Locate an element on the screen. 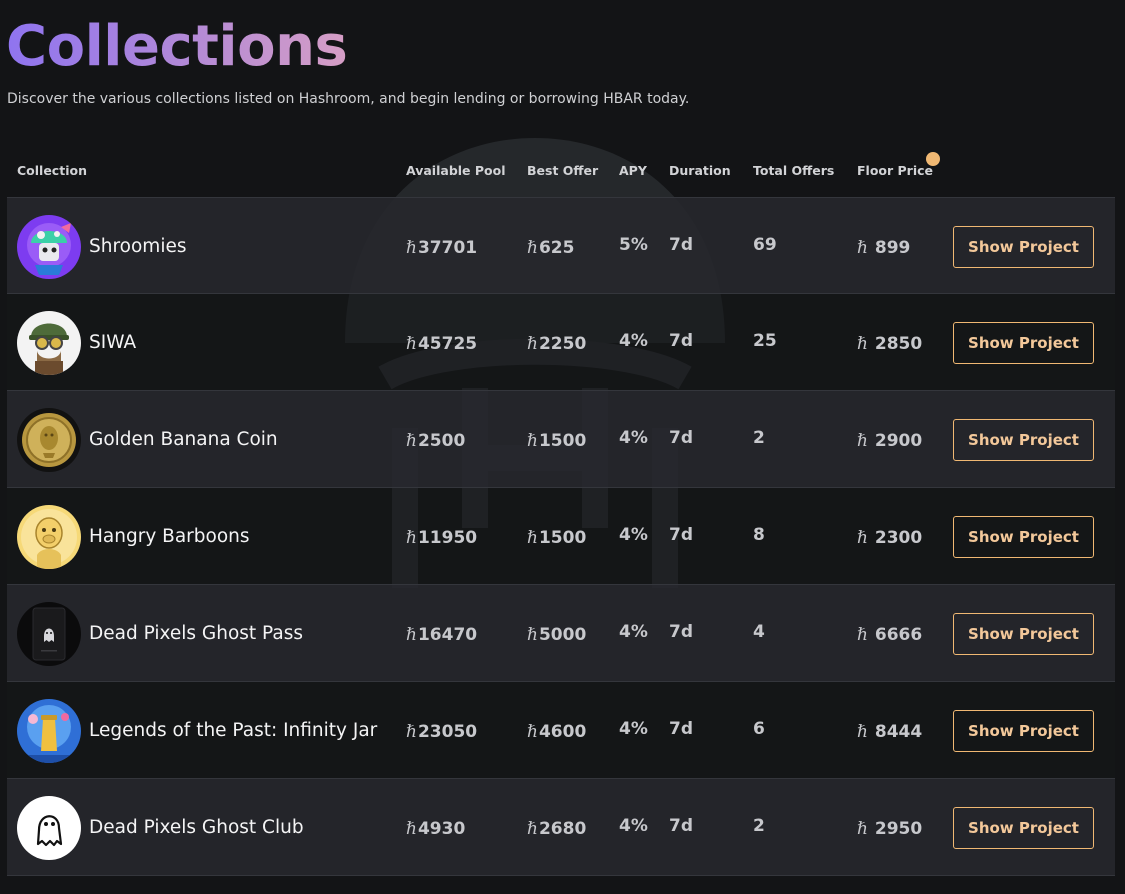  best-offer-value: ℏ2680 is located at coordinates (557, 829).